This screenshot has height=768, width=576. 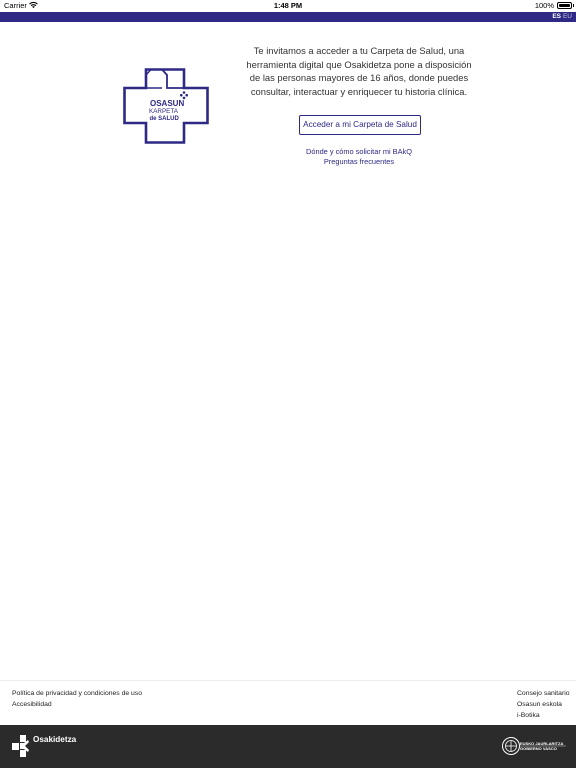 I want to click on accessibility-link: Accesibilidad, so click(x=77, y=704).